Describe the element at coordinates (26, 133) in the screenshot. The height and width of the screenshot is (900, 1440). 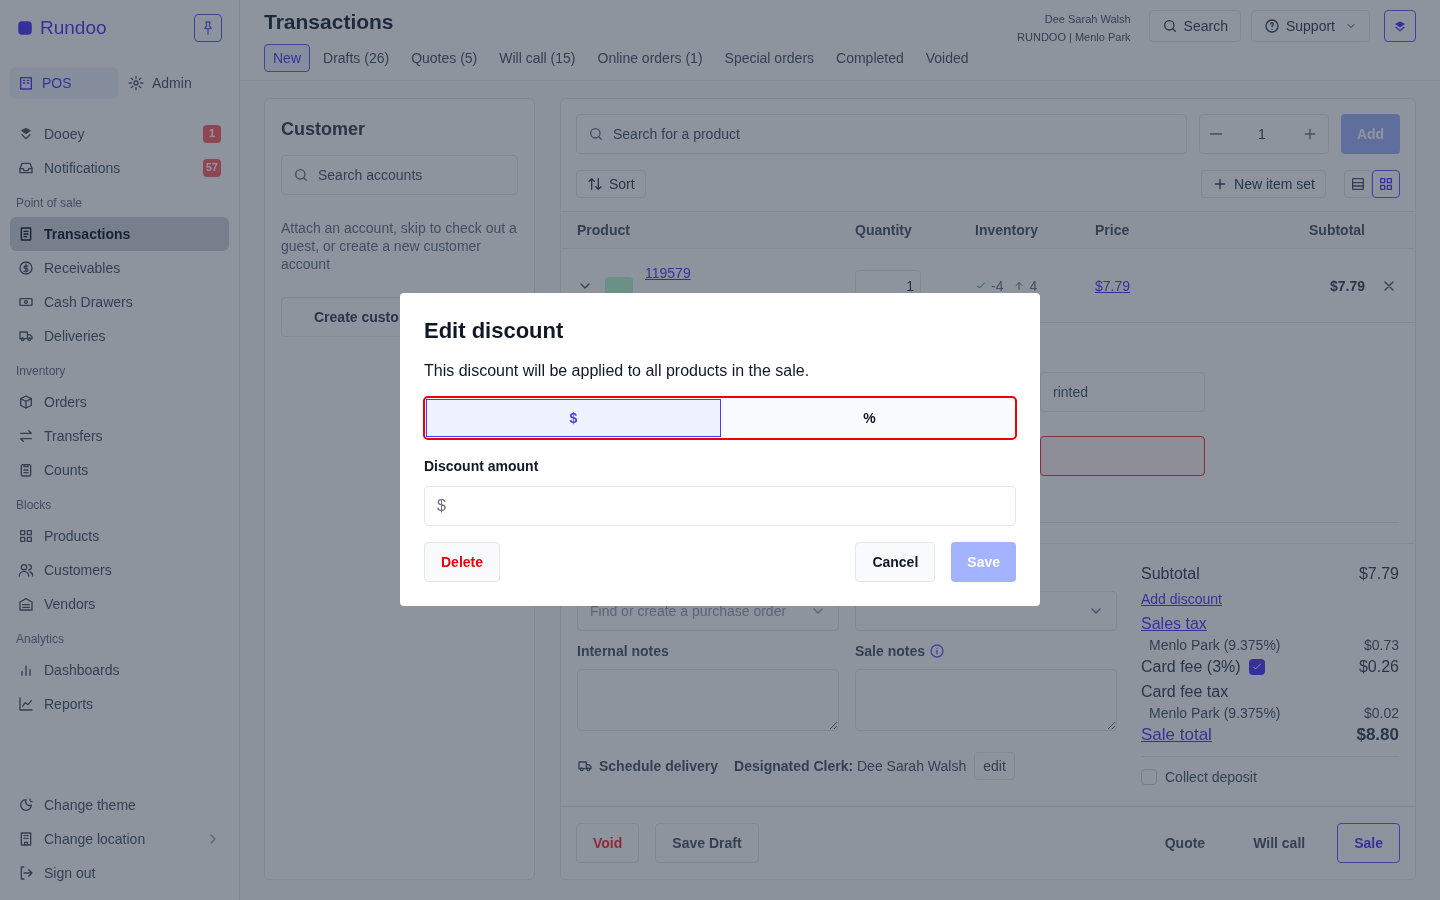
I see `logo-mark-icon` at that location.